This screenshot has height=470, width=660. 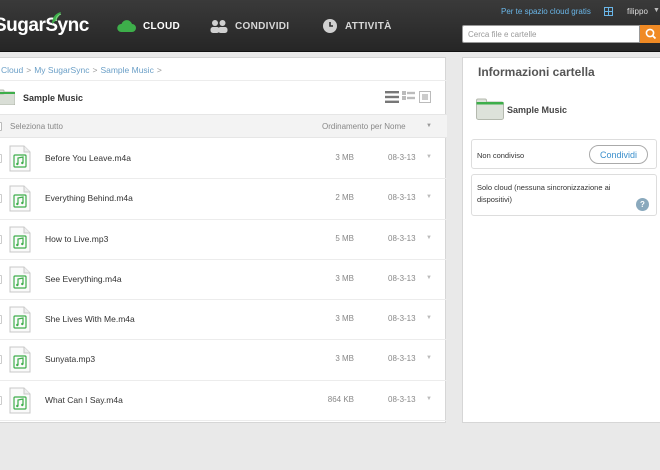 I want to click on nav-share: CONDIVIDI, so click(x=249, y=26).